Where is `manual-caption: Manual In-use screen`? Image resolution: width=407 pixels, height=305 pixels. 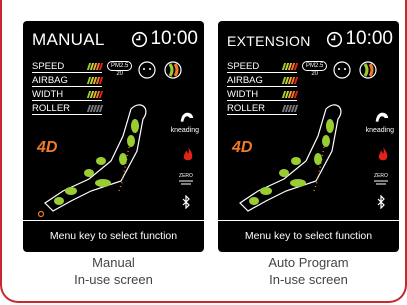 manual-caption: Manual In-use screen is located at coordinates (113, 271).